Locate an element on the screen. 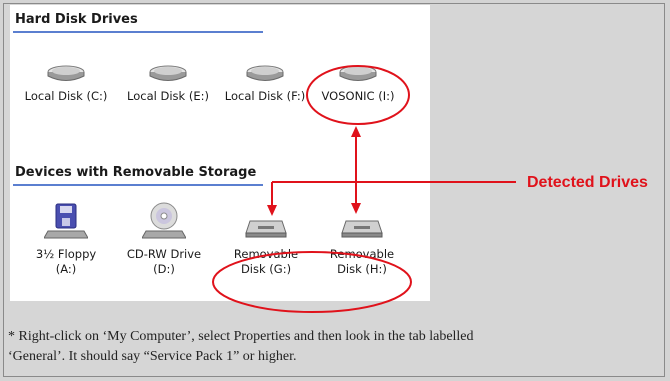 The height and width of the screenshot is (381, 670). detected-drives-callout: Detected Drives is located at coordinates (587, 182).